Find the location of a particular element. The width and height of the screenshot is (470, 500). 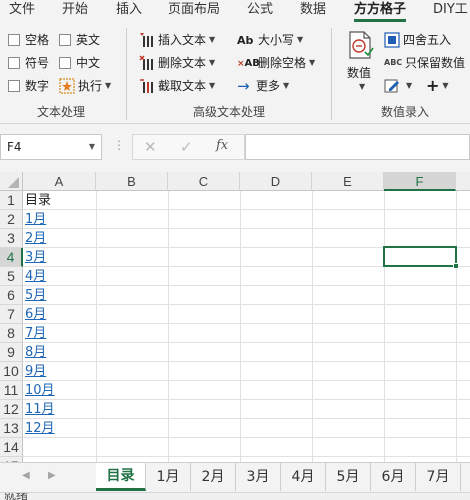

column-header-e: E is located at coordinates (348, 181).